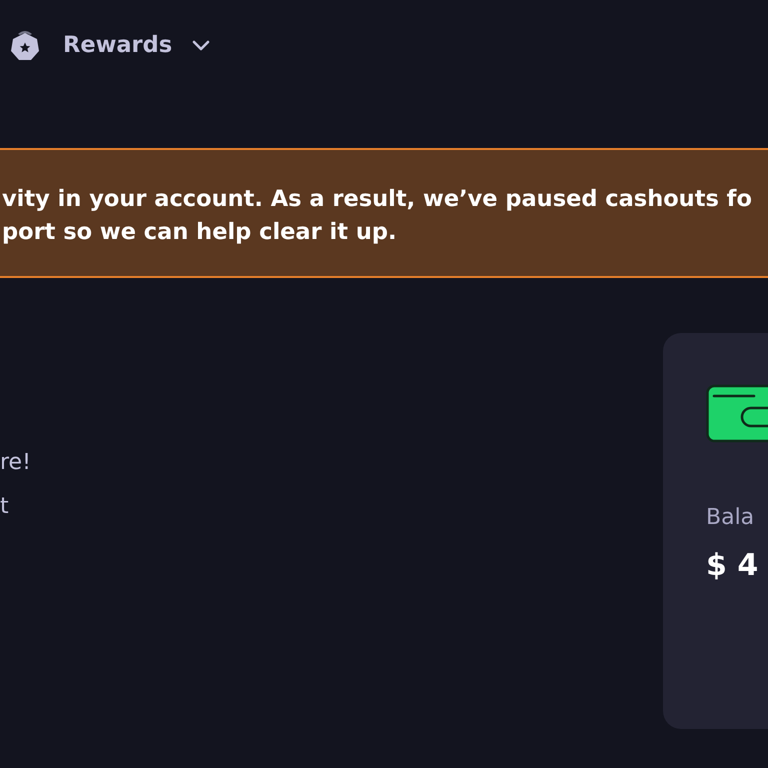 The height and width of the screenshot is (768, 768). Describe the element at coordinates (200, 232) in the screenshot. I see `warning-text: port so we can help clear it up.` at that location.